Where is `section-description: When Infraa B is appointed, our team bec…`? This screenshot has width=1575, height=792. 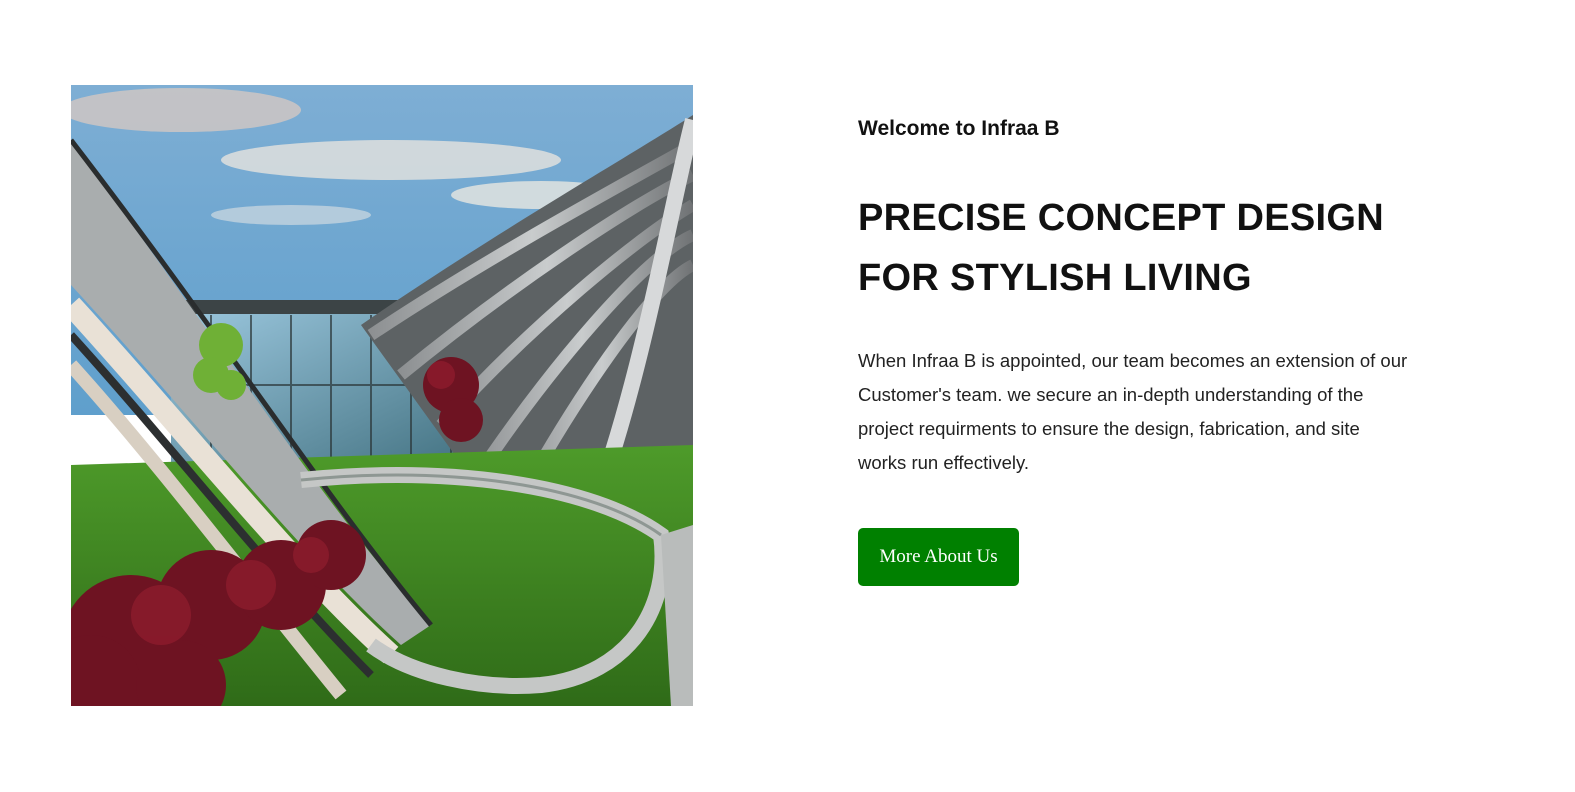
section-description: When Infraa B is appointed, our team bec… is located at coordinates (1133, 411).